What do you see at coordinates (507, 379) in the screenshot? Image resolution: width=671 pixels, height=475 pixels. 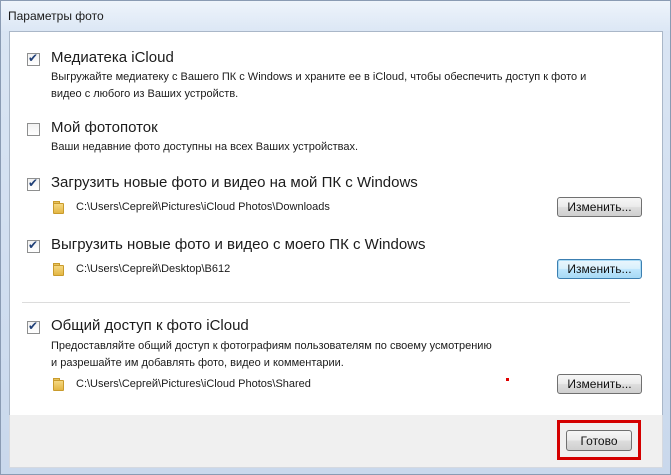 I see `red-marker-dot` at bounding box center [507, 379].